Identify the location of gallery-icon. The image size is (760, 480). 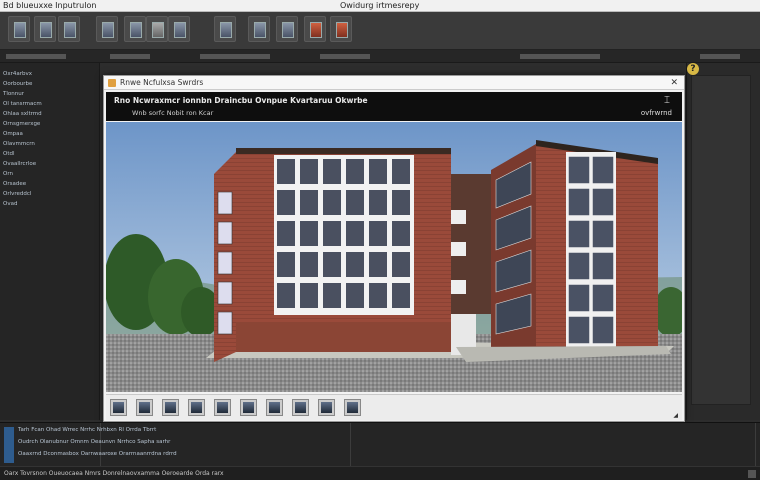
(259, 29).